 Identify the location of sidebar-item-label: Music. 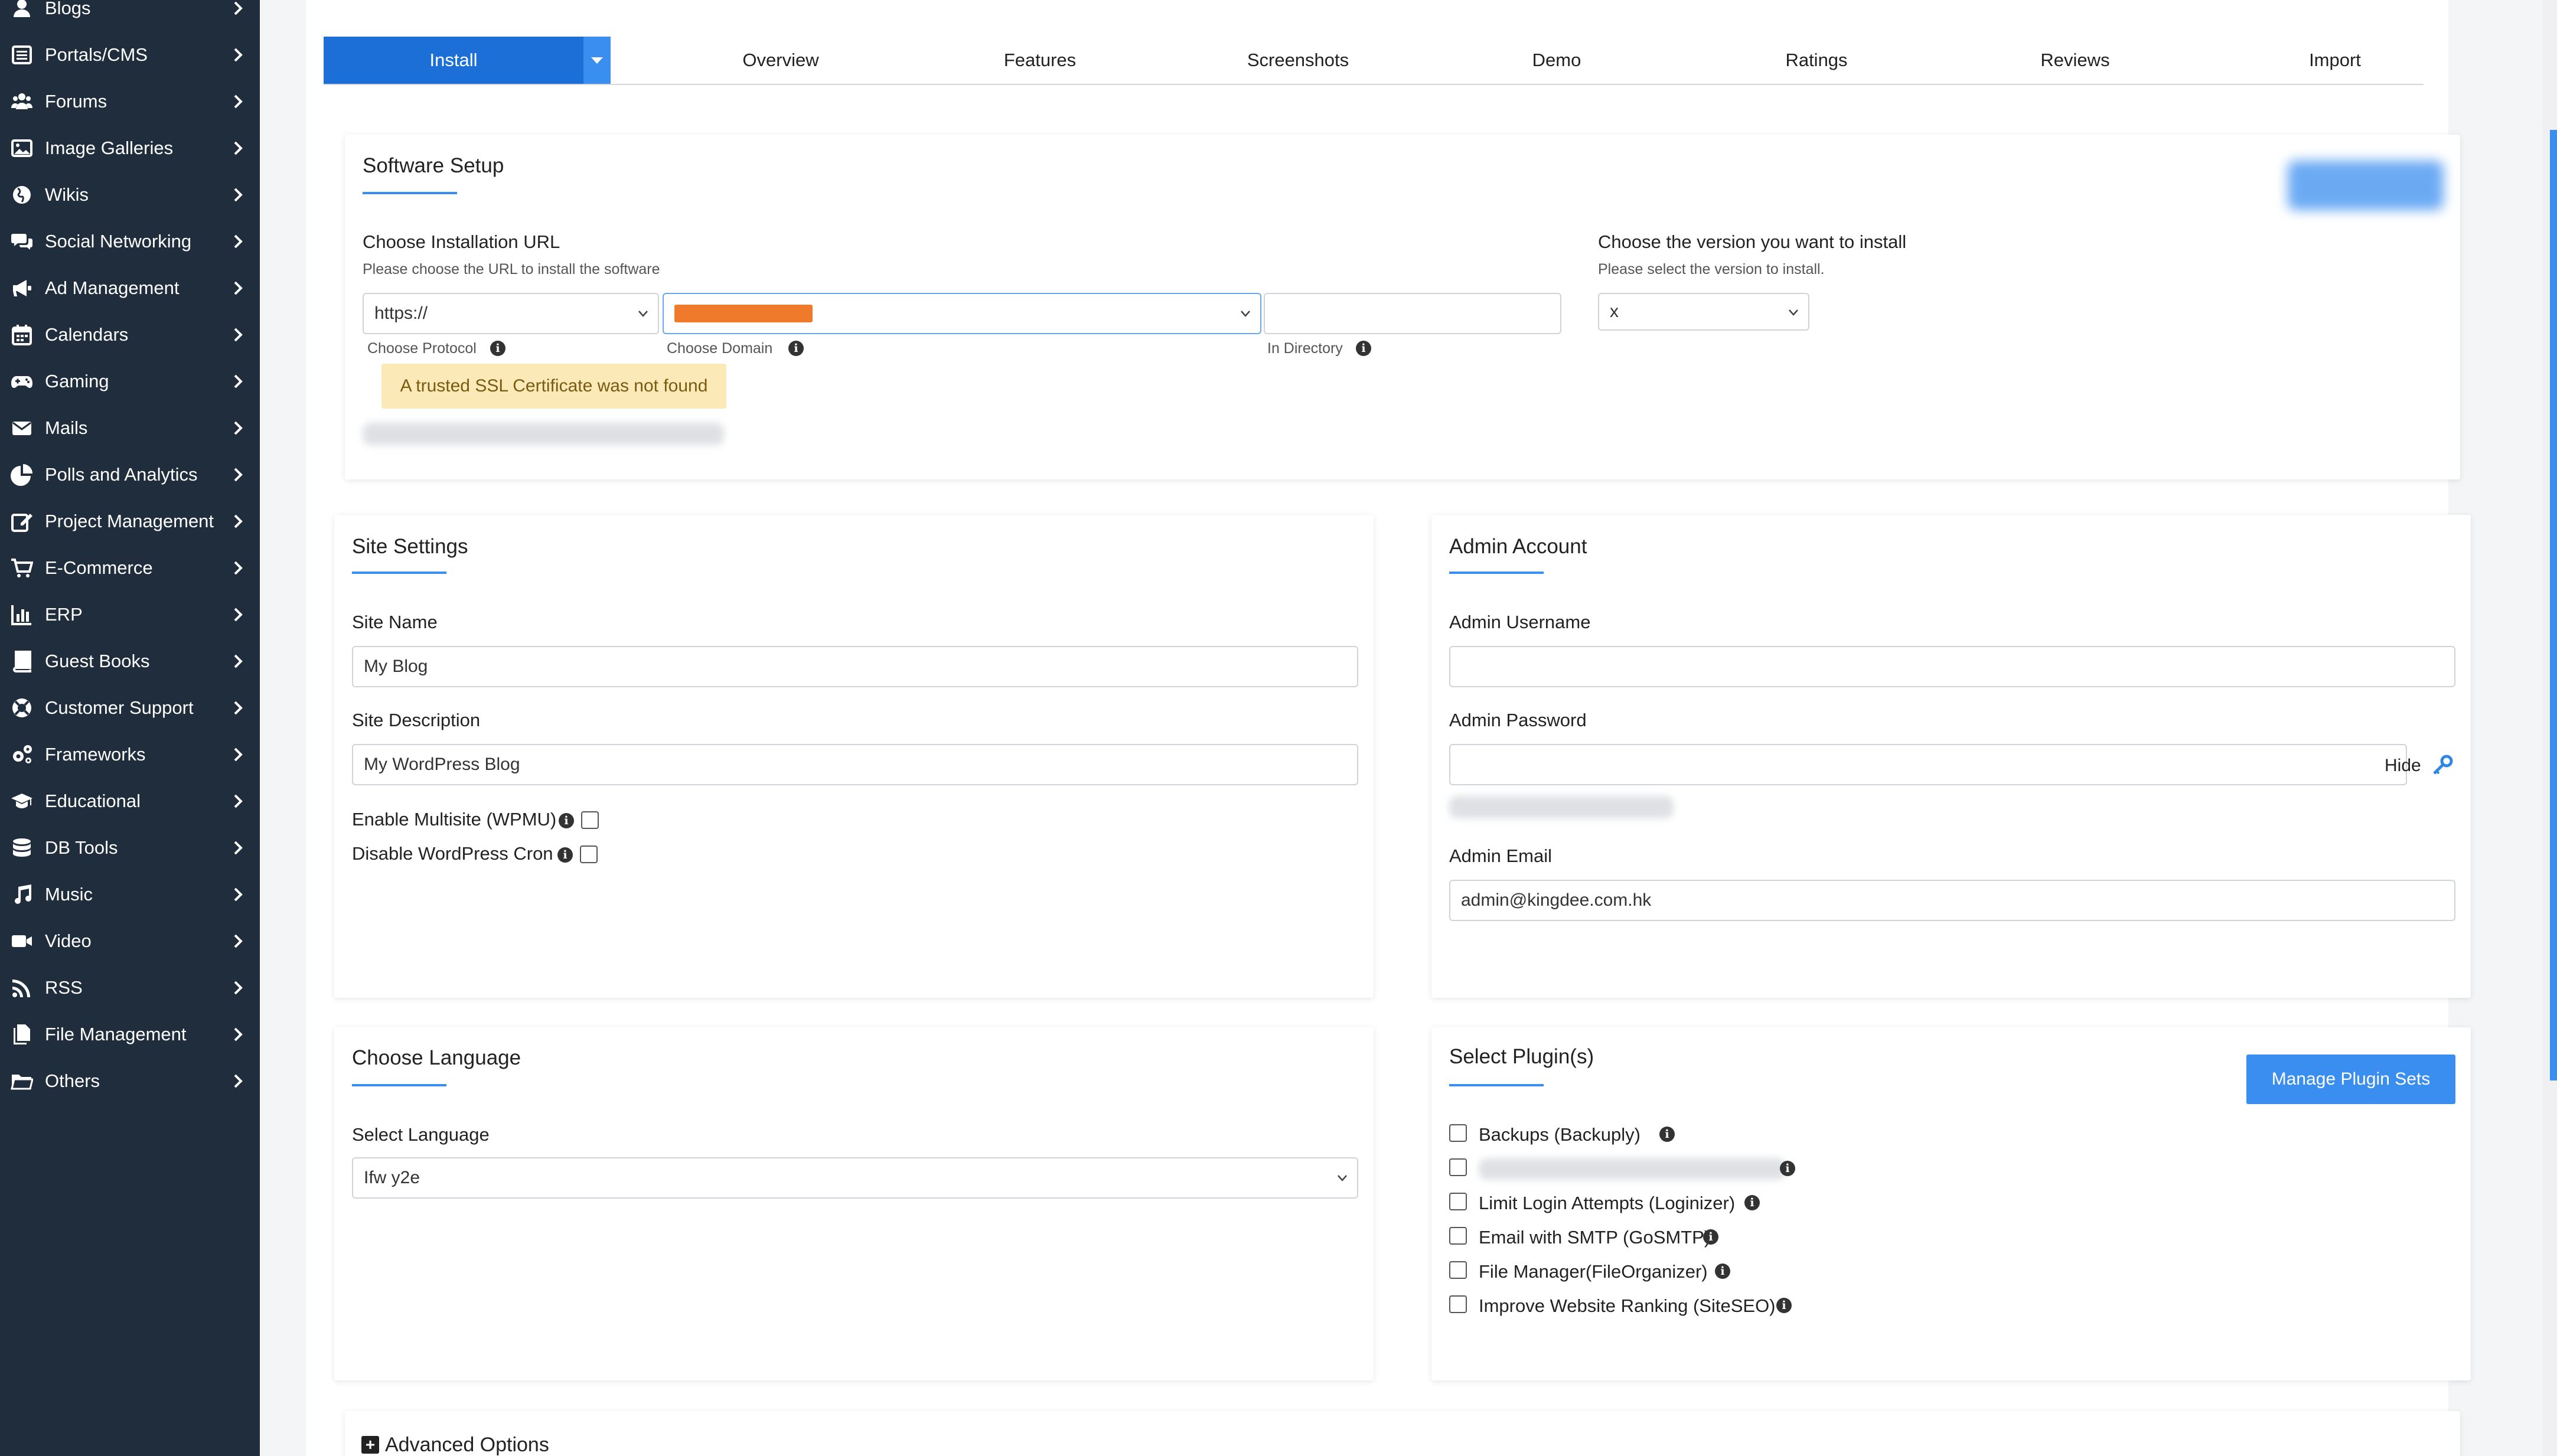
(69, 894).